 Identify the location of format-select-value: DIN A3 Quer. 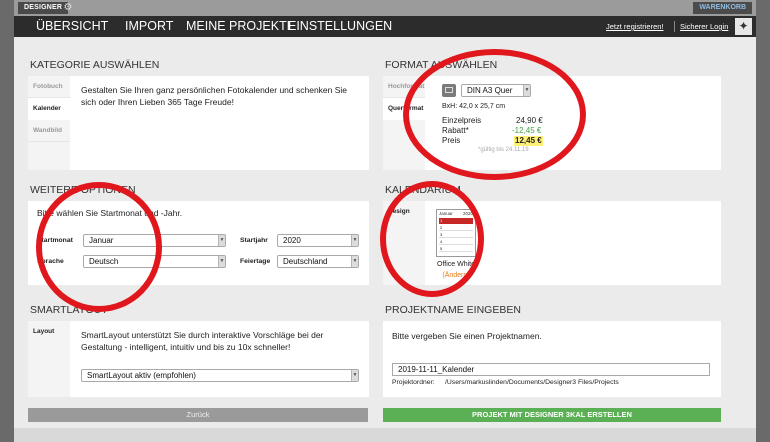
(490, 90).